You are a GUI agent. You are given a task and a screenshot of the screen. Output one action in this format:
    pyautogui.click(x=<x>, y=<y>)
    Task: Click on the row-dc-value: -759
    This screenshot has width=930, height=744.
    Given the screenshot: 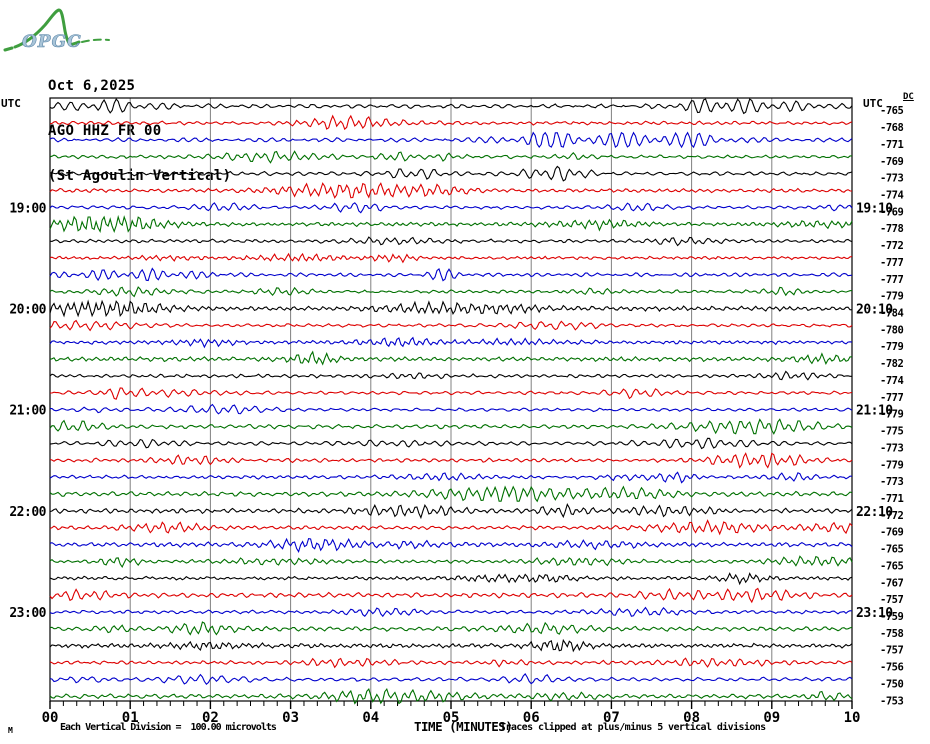 What is the action you would take?
    pyautogui.click(x=891, y=617)
    